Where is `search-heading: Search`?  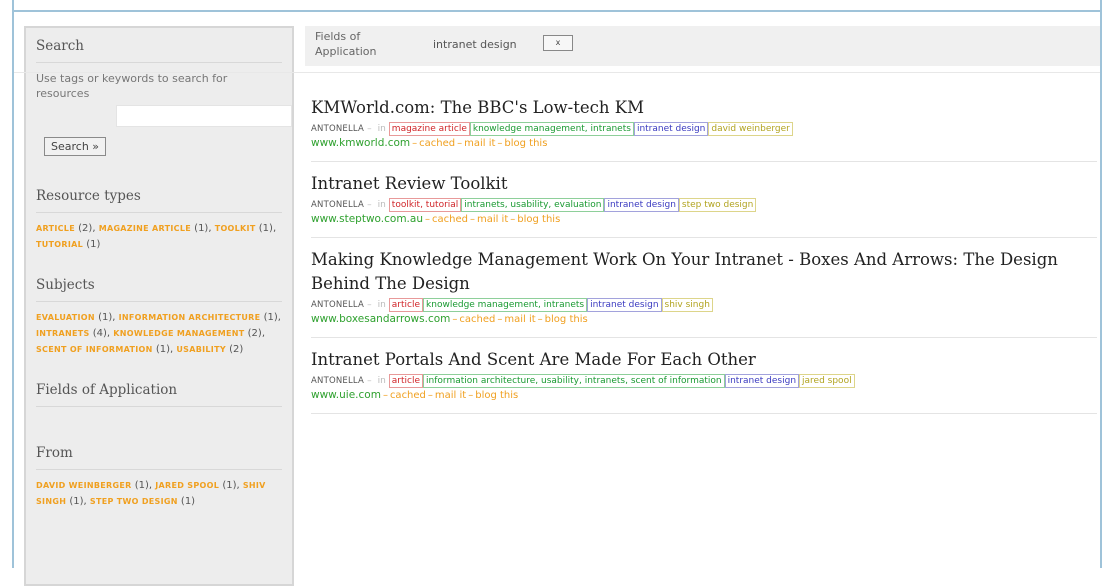
search-heading: Search is located at coordinates (159, 45).